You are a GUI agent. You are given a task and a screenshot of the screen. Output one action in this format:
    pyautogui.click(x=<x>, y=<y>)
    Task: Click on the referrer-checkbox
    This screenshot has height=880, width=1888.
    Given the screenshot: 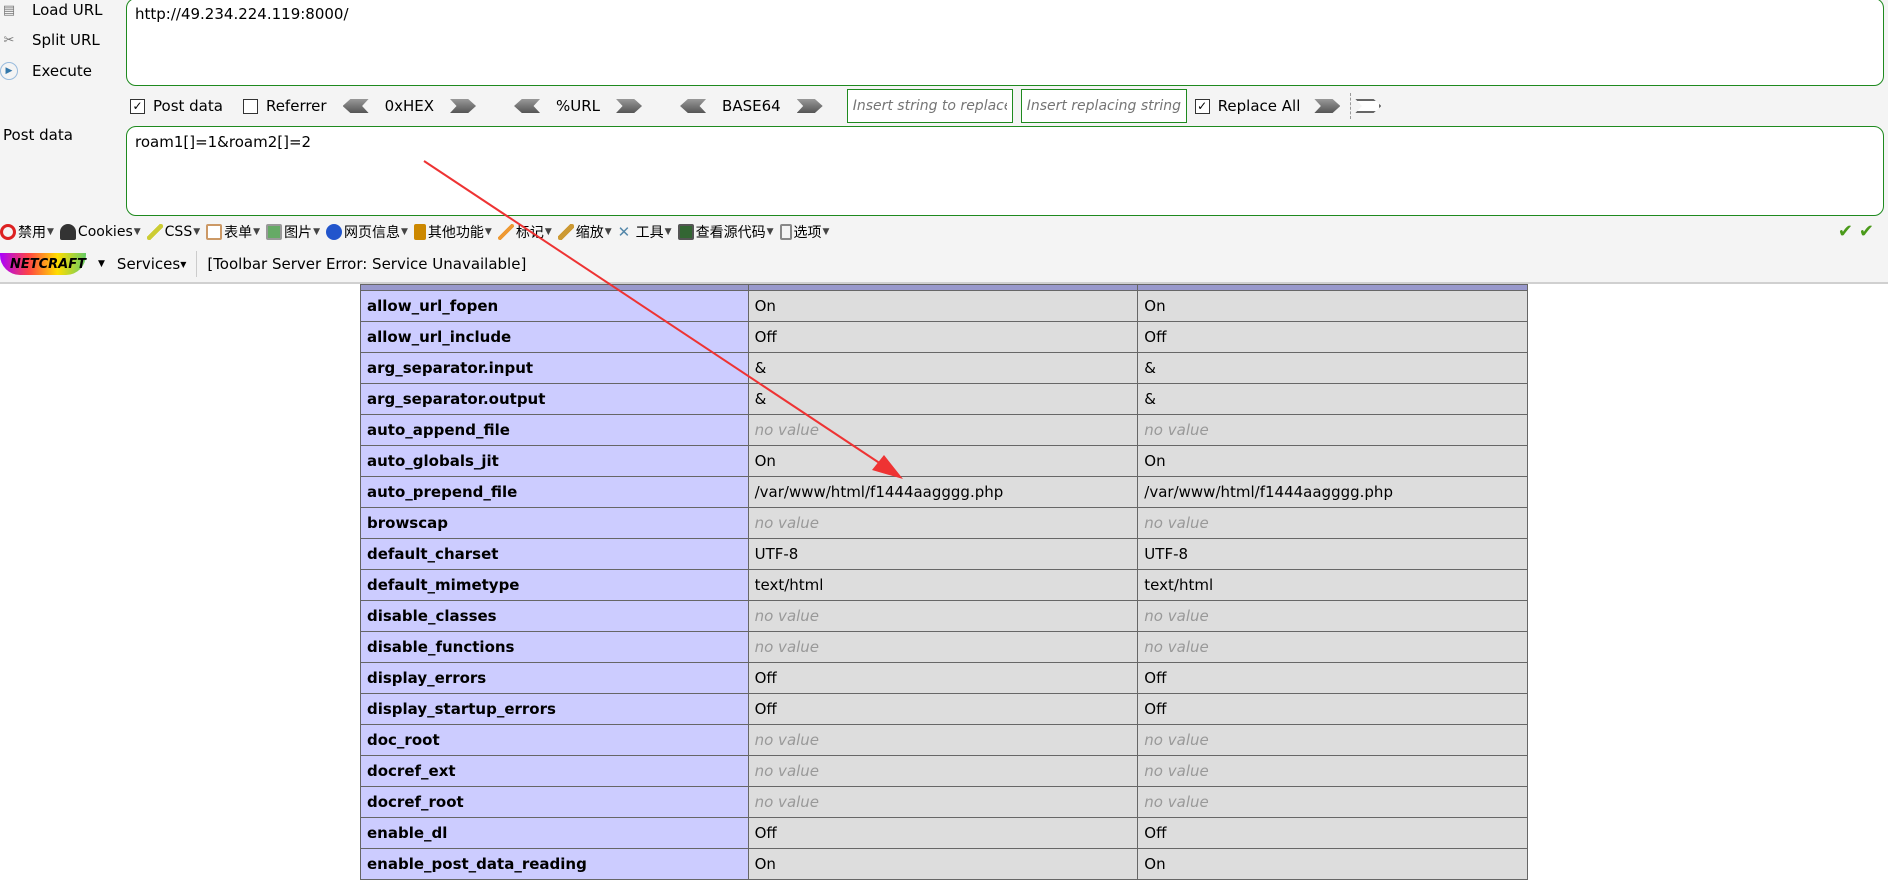 What is the action you would take?
    pyautogui.click(x=250, y=106)
    